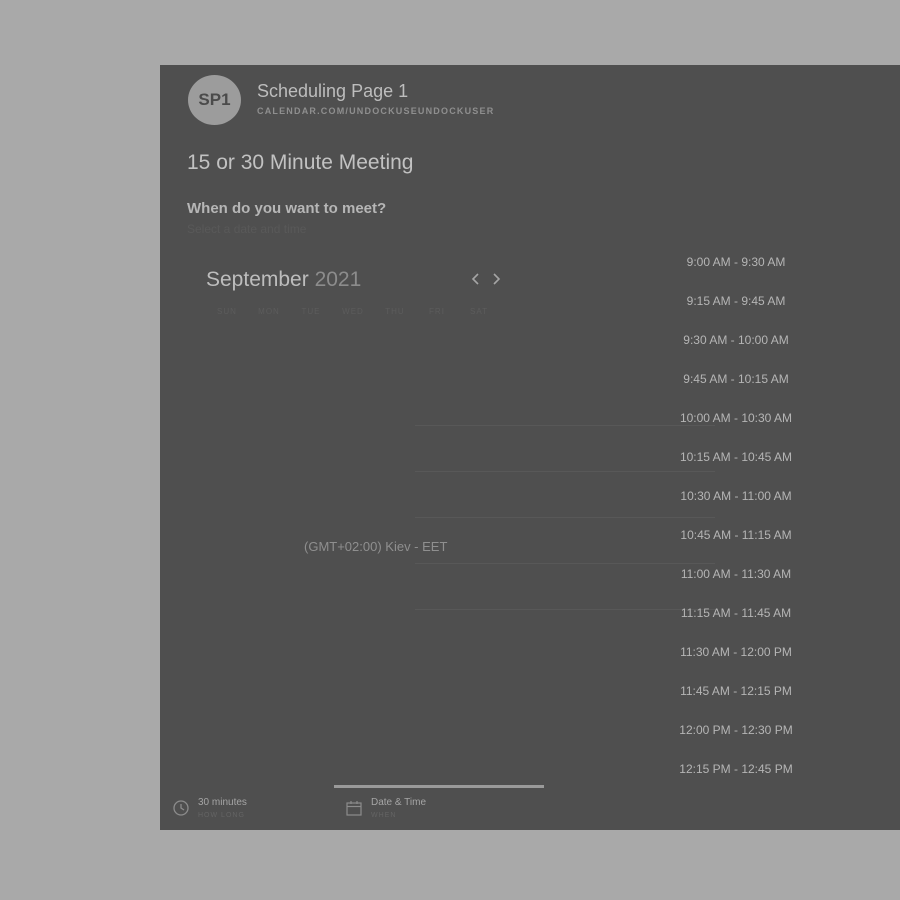 The image size is (900, 900). I want to click on time-slot: 10:15 AM - 10:45 AM, so click(736, 457).